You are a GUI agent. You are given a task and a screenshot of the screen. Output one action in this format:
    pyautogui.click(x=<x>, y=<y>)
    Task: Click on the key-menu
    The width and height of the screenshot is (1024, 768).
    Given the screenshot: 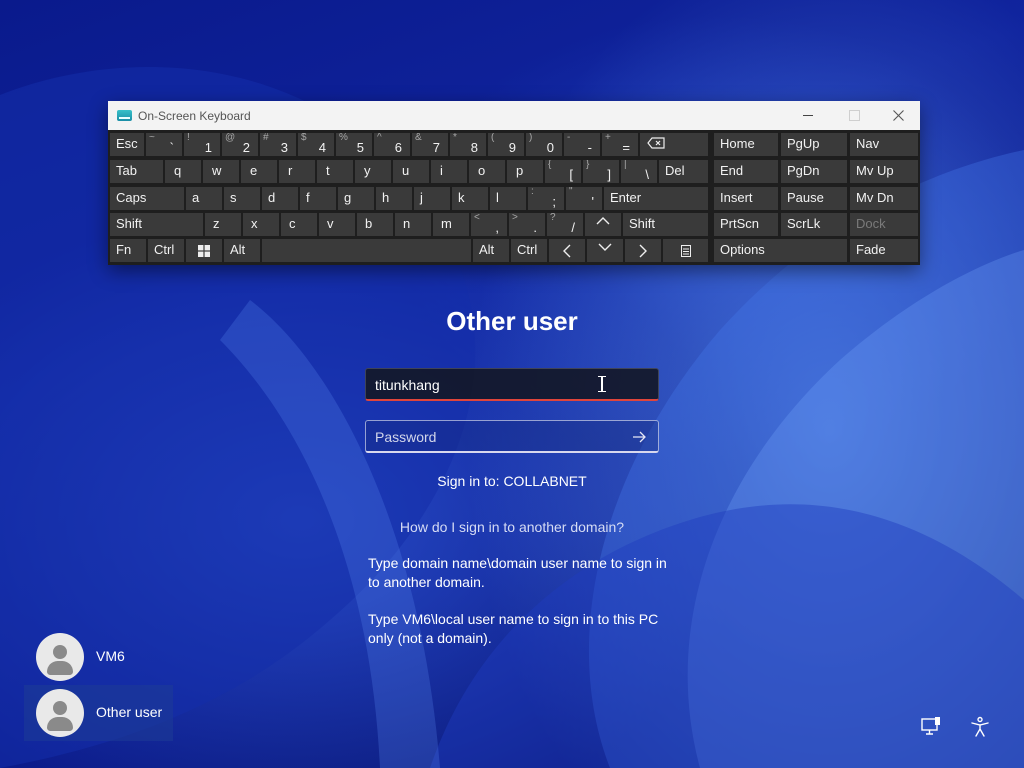 What is the action you would take?
    pyautogui.click(x=685, y=250)
    